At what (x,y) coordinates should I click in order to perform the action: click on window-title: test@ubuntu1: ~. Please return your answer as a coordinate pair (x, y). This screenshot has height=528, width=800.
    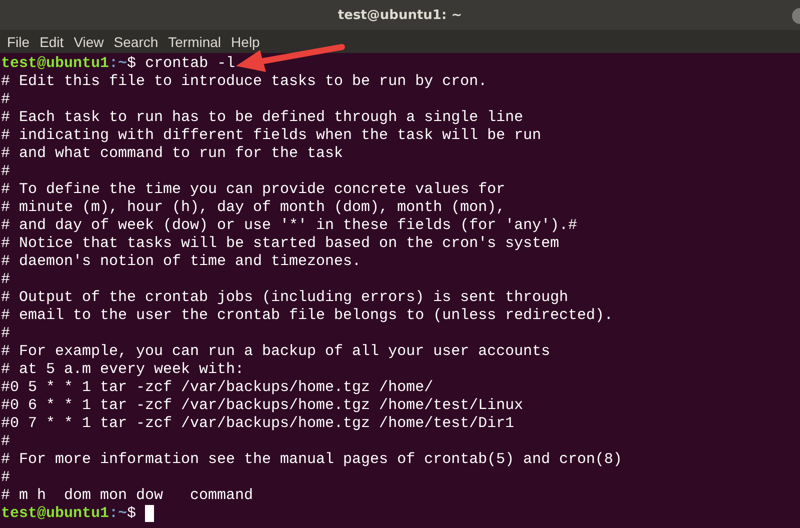
    Looking at the image, I should click on (400, 15).